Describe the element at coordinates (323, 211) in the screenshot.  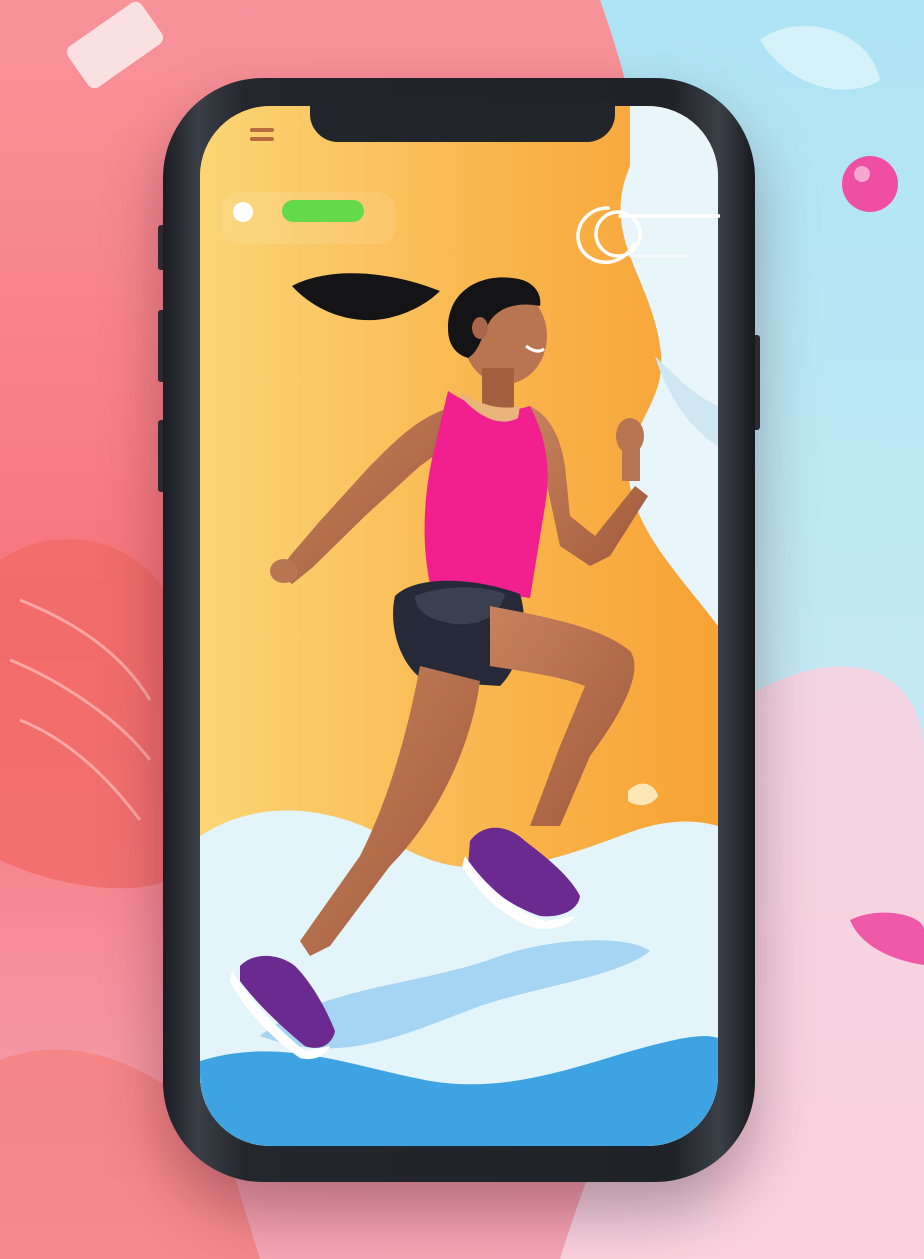
I see `progress-pill-icon` at that location.